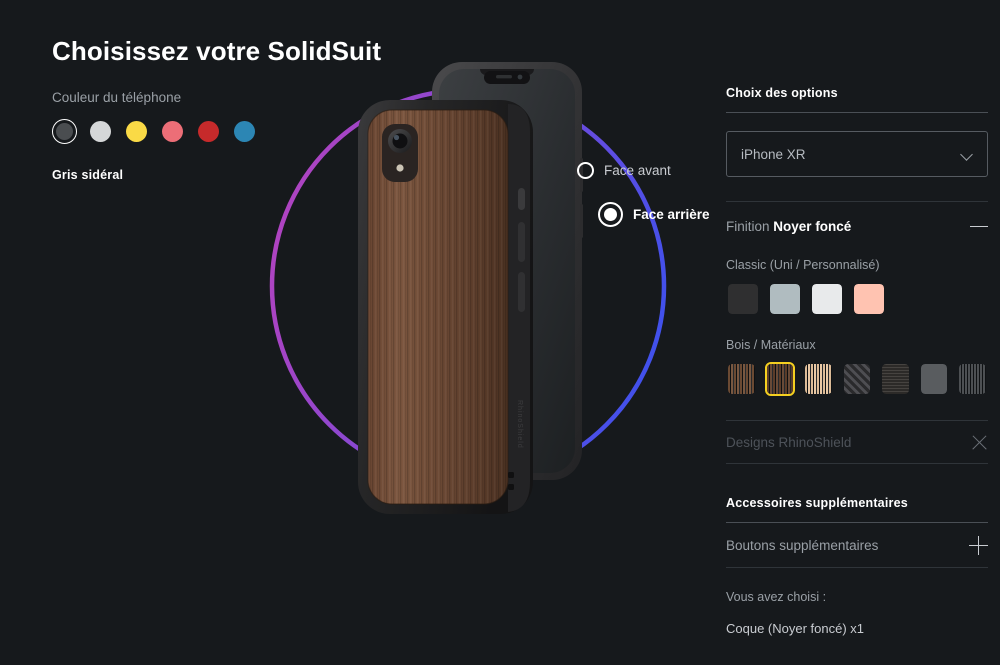 The height and width of the screenshot is (665, 1000). Describe the element at coordinates (803, 265) in the screenshot. I see `classic-group-label: Classic (Uni / Personnalisé)` at that location.